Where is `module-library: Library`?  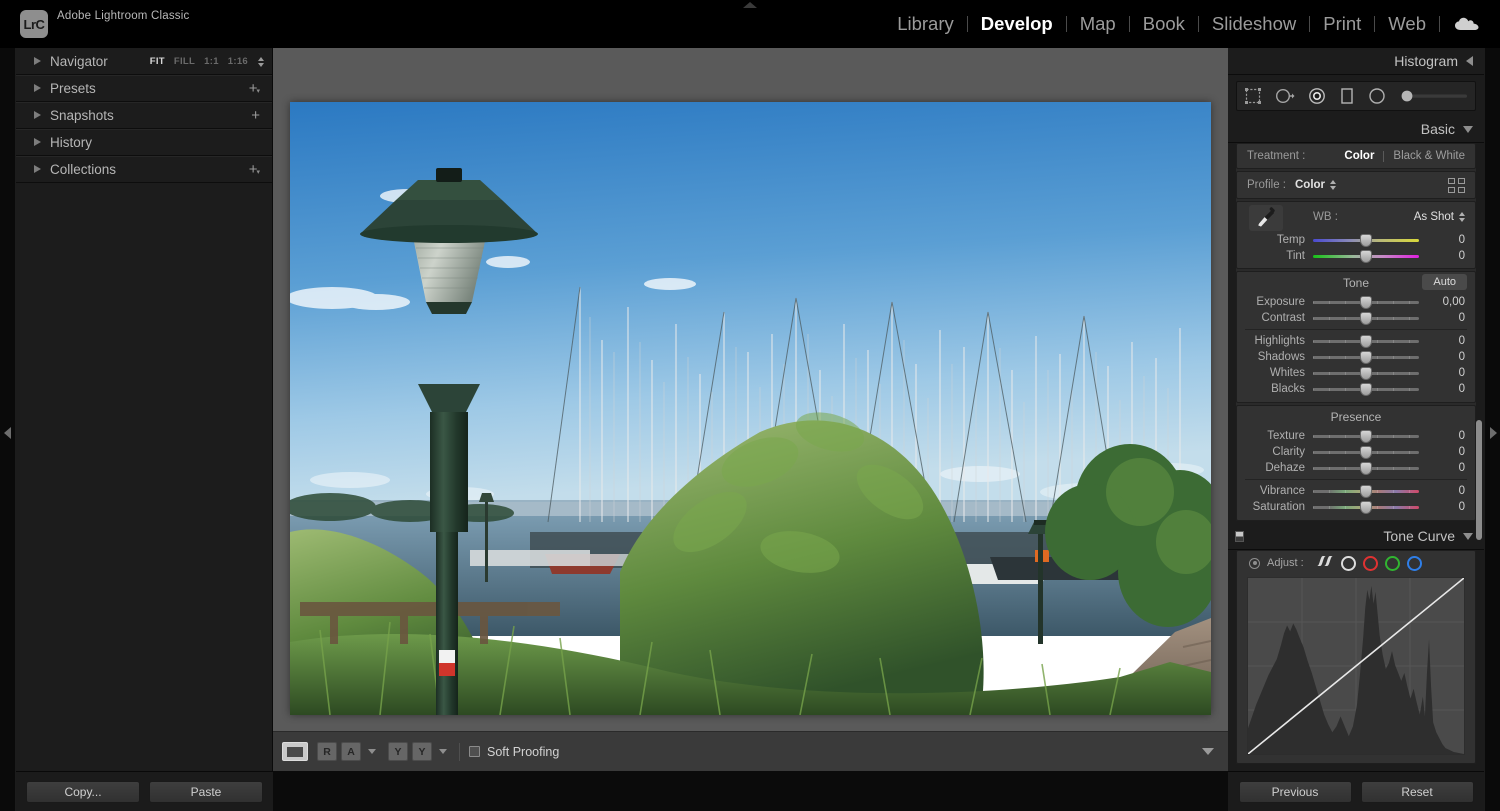 module-library: Library is located at coordinates (925, 24).